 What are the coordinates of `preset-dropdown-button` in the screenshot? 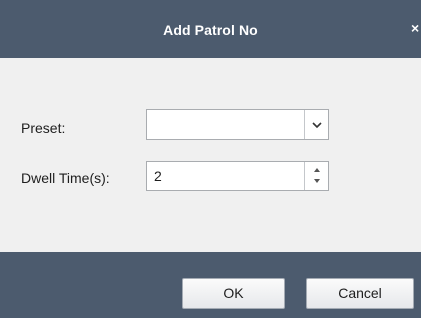 It's located at (316, 124).